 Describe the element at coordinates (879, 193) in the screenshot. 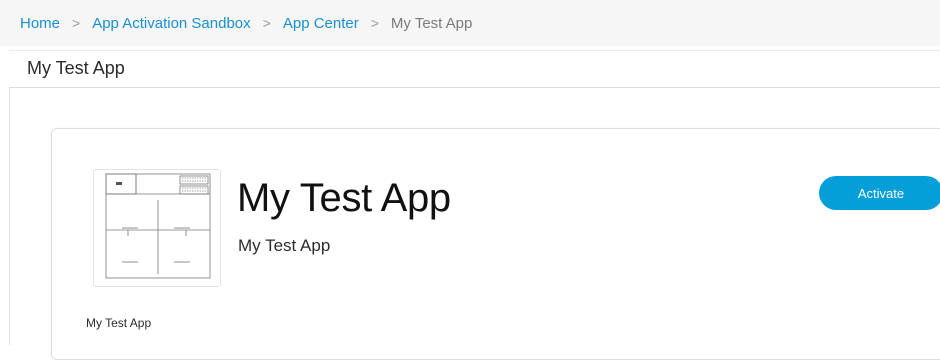

I see `activate-button: Activate` at that location.